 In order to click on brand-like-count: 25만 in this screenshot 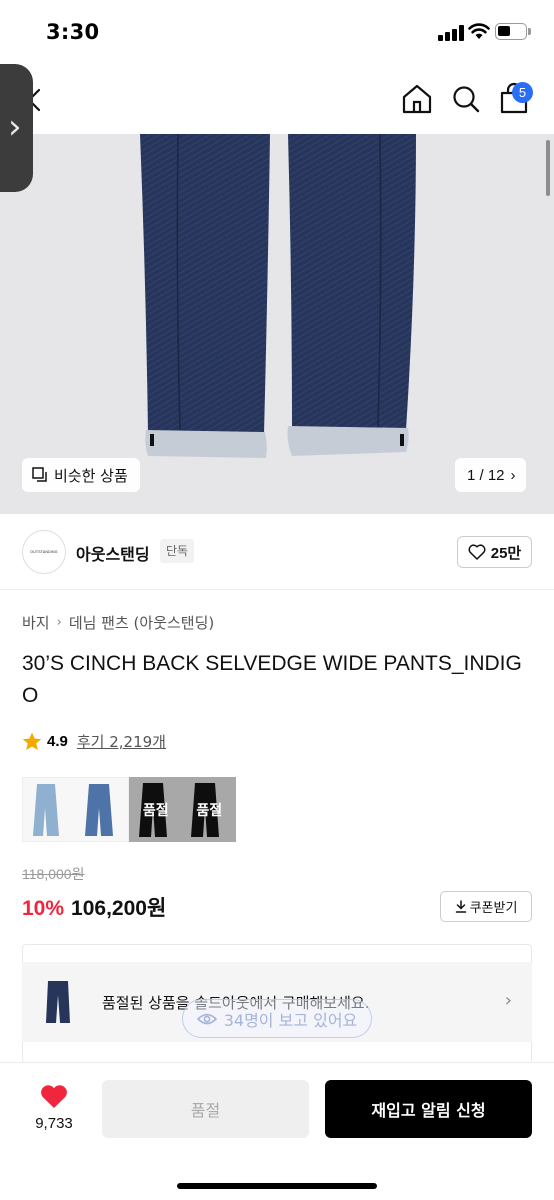, I will do `click(506, 553)`.